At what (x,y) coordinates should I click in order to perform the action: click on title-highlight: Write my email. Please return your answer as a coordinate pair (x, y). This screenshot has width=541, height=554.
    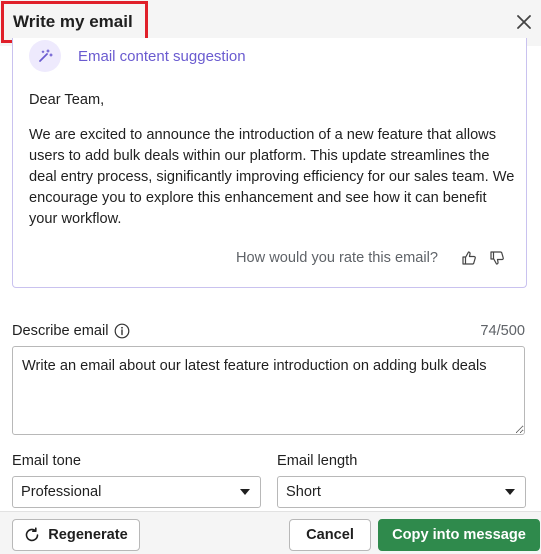
    Looking at the image, I should click on (74, 22).